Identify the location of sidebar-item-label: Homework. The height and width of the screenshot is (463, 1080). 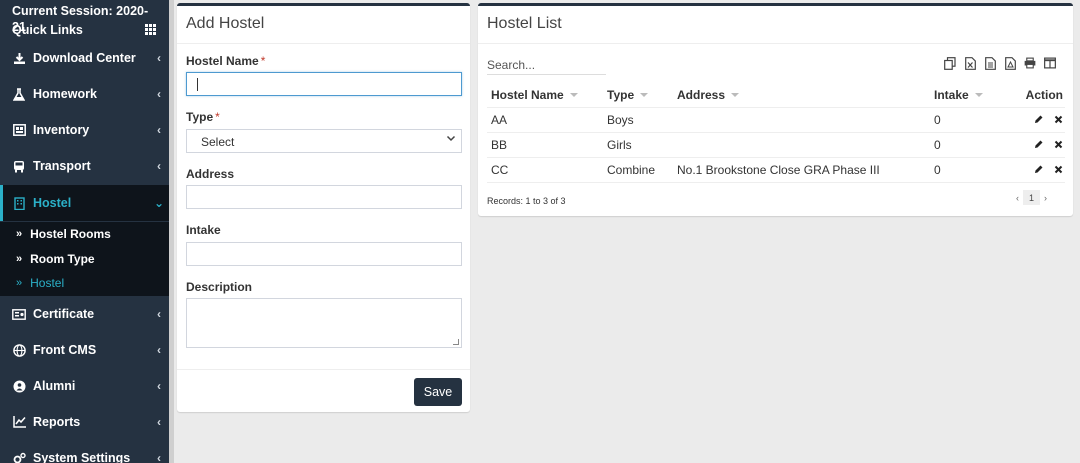
(65, 94).